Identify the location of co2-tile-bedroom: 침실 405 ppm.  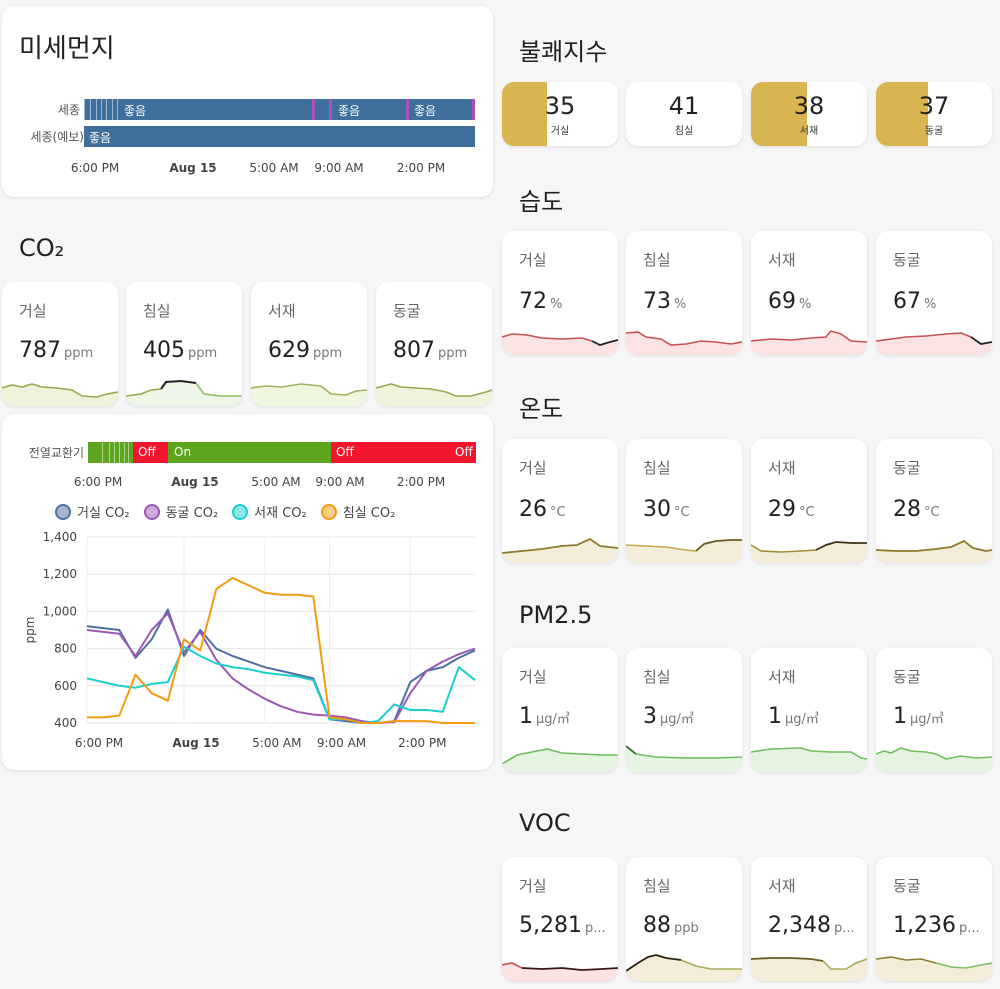
(184, 344).